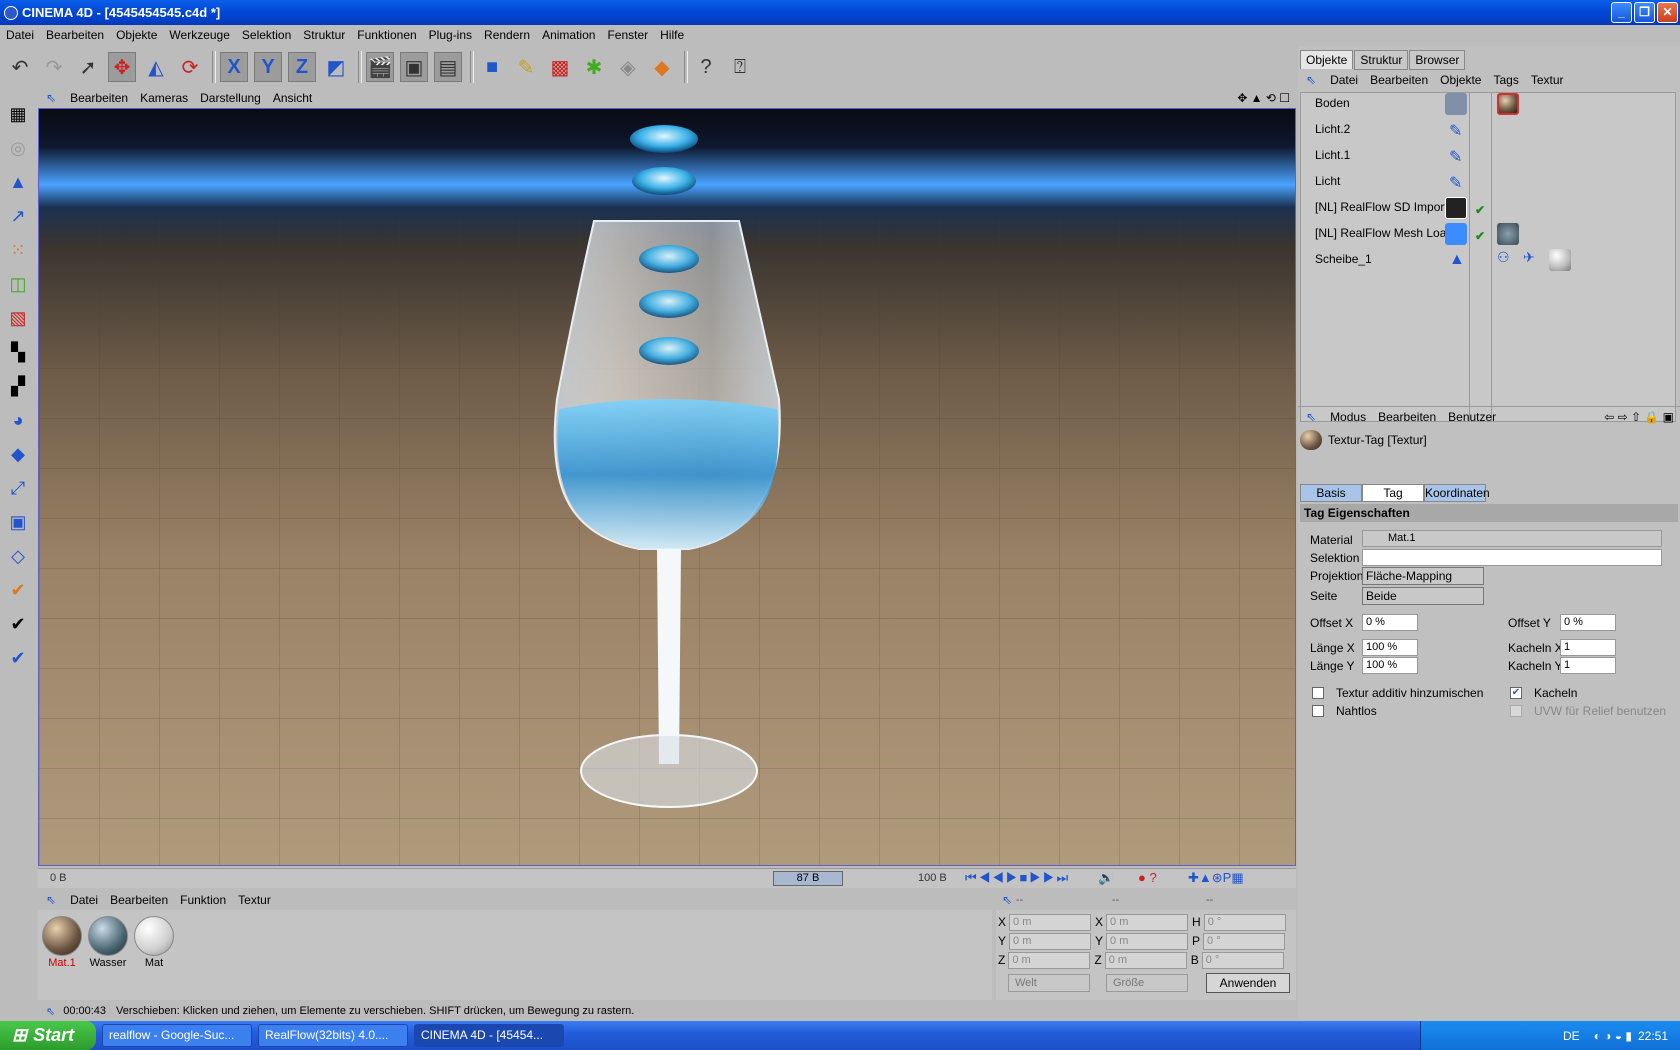  Describe the element at coordinates (99, 98) in the screenshot. I see `viewport-menu-bearbeiten: Bearbeiten` at that location.